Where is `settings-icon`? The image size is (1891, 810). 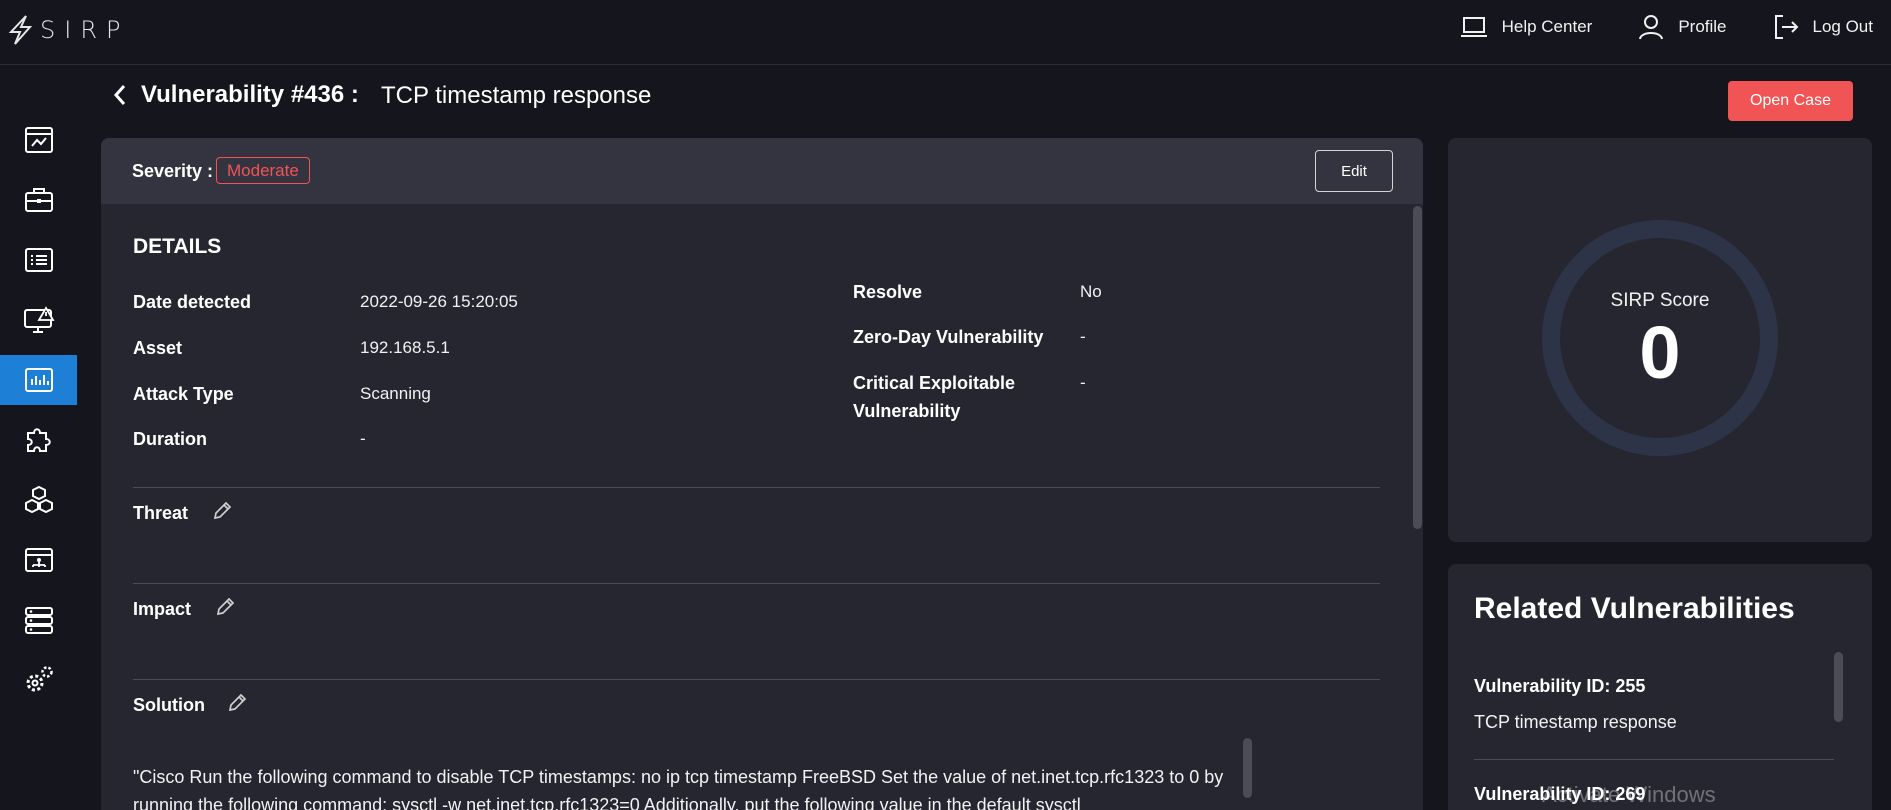
settings-icon is located at coordinates (39, 679).